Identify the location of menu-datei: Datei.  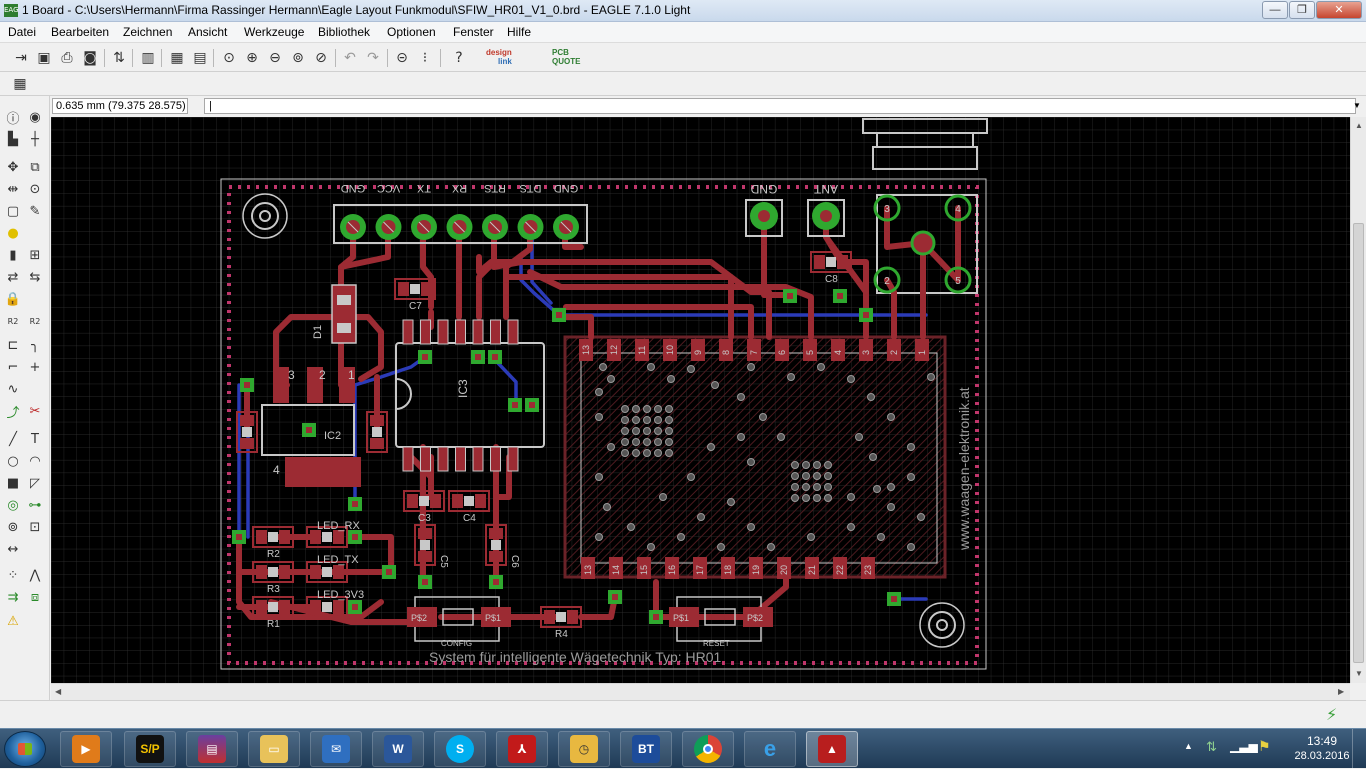
(22, 32).